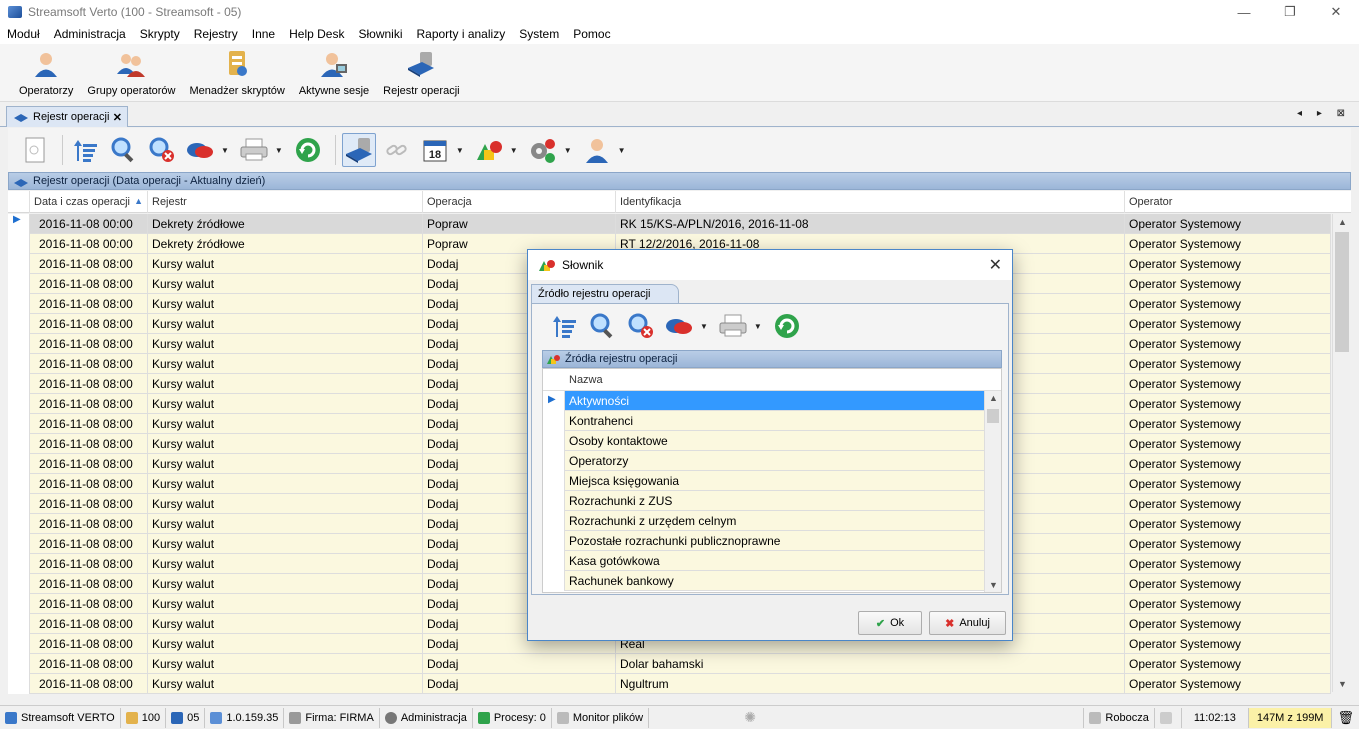  Describe the element at coordinates (162, 150) in the screenshot. I see `search-clear-button` at that location.